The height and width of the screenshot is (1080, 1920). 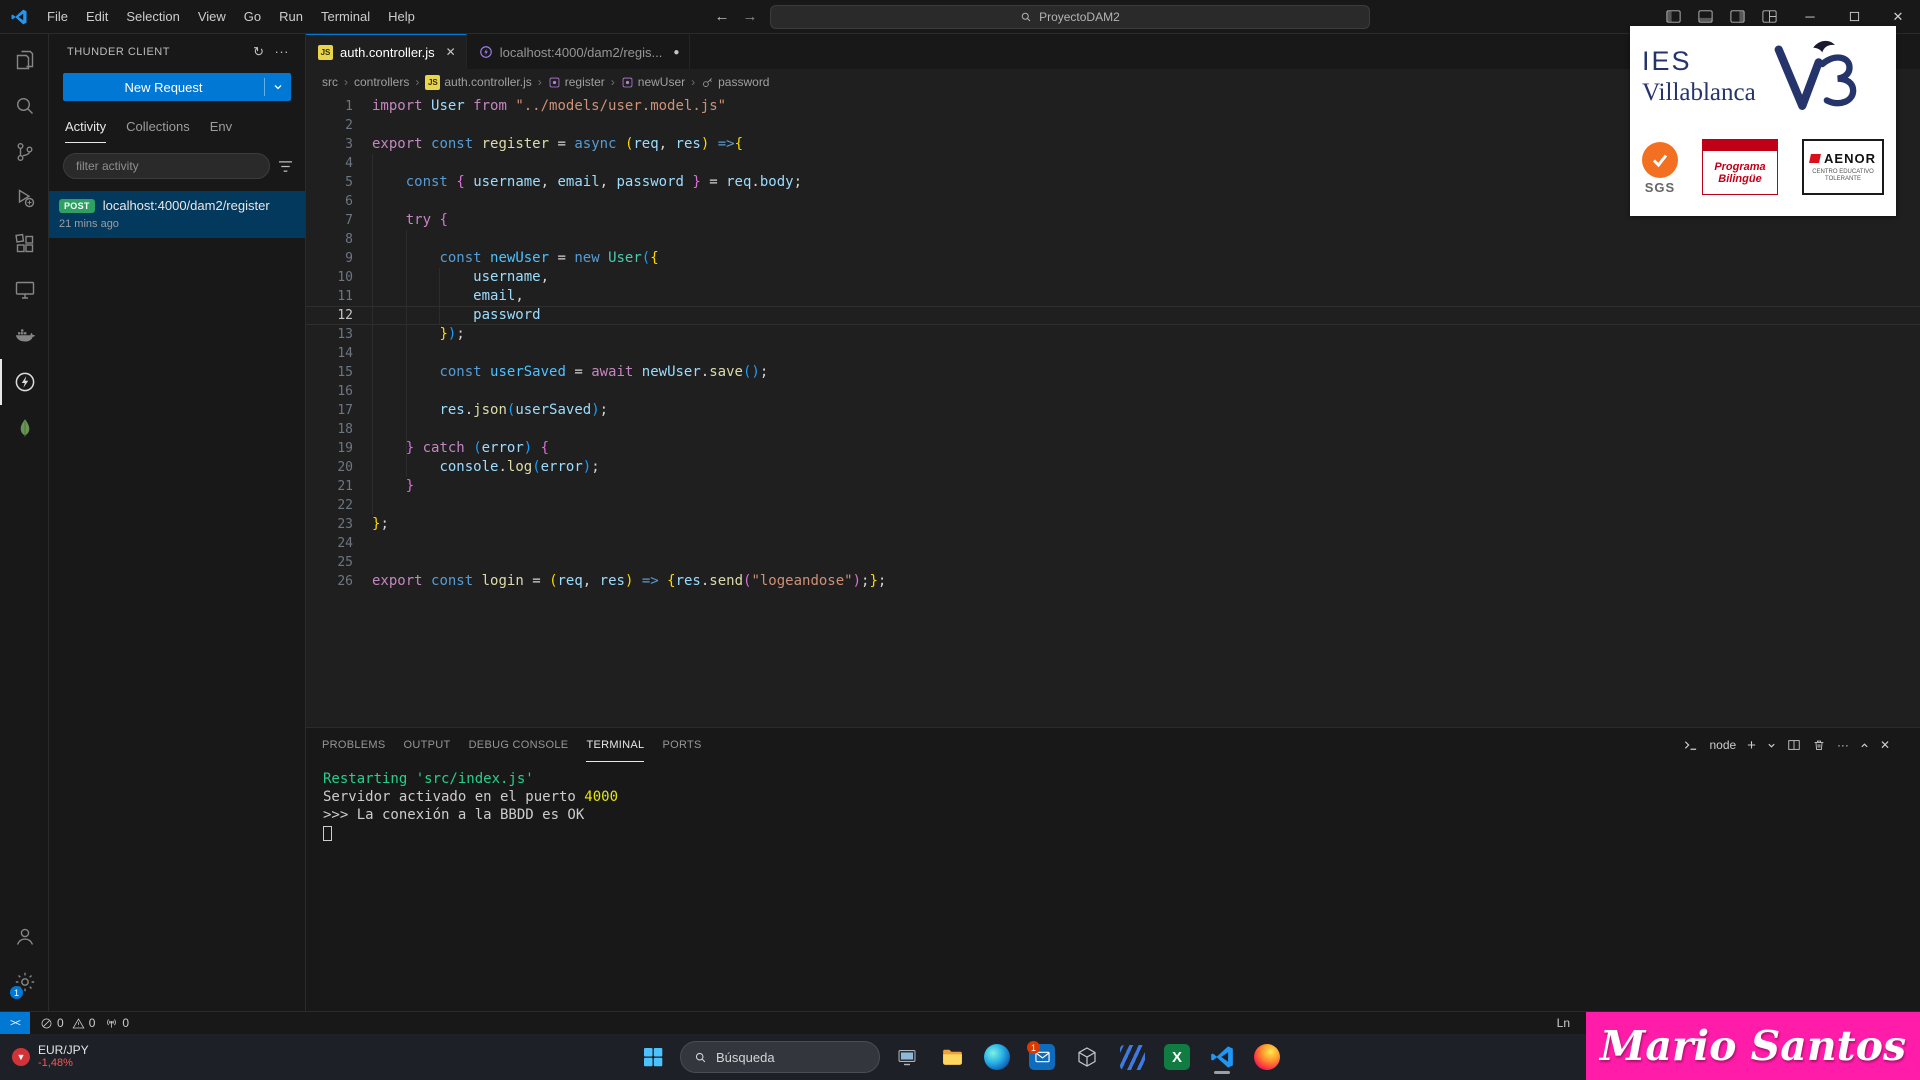 What do you see at coordinates (681, 745) in the screenshot?
I see `panel-tab-ports: PORTS` at bounding box center [681, 745].